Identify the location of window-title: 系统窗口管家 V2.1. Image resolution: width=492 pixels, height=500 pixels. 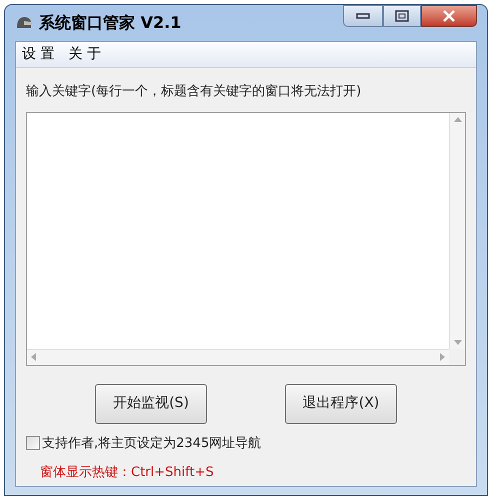
(110, 23).